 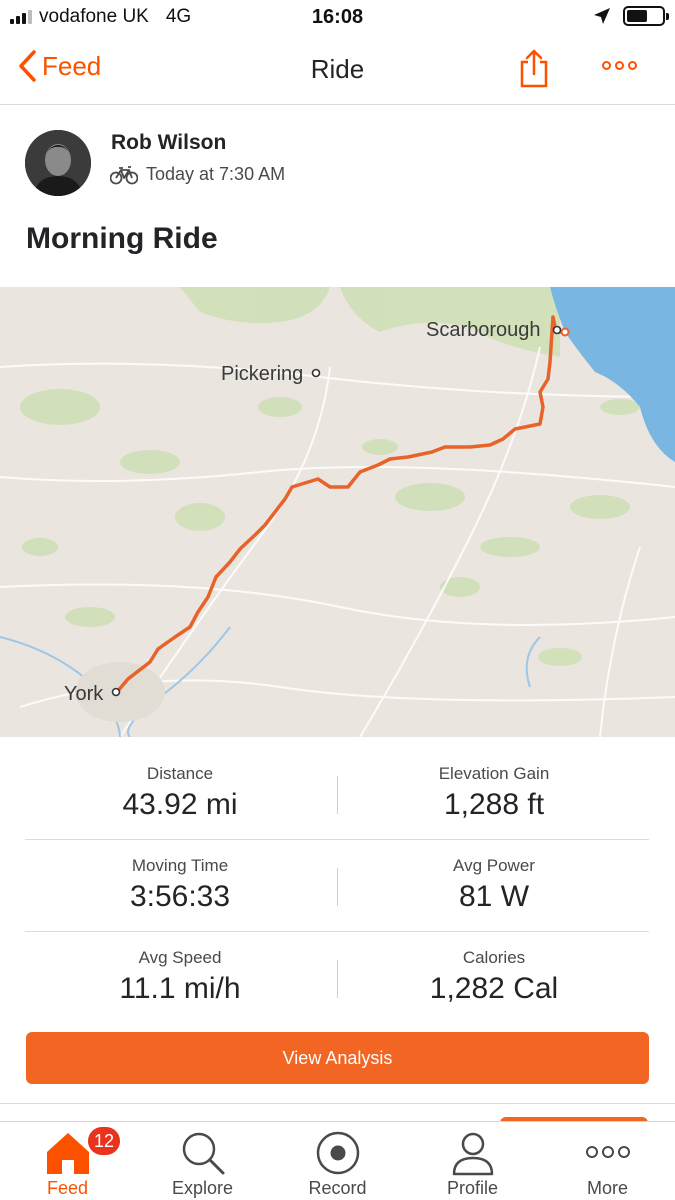 What do you see at coordinates (494, 865) in the screenshot?
I see `stat-label: Avg Power` at bounding box center [494, 865].